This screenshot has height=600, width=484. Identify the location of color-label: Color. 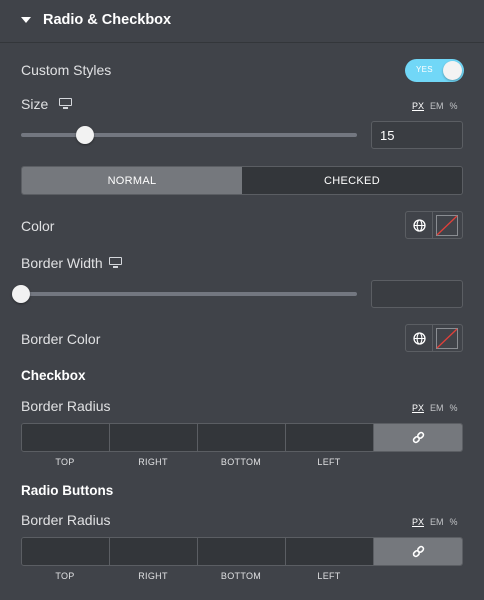
(38, 226).